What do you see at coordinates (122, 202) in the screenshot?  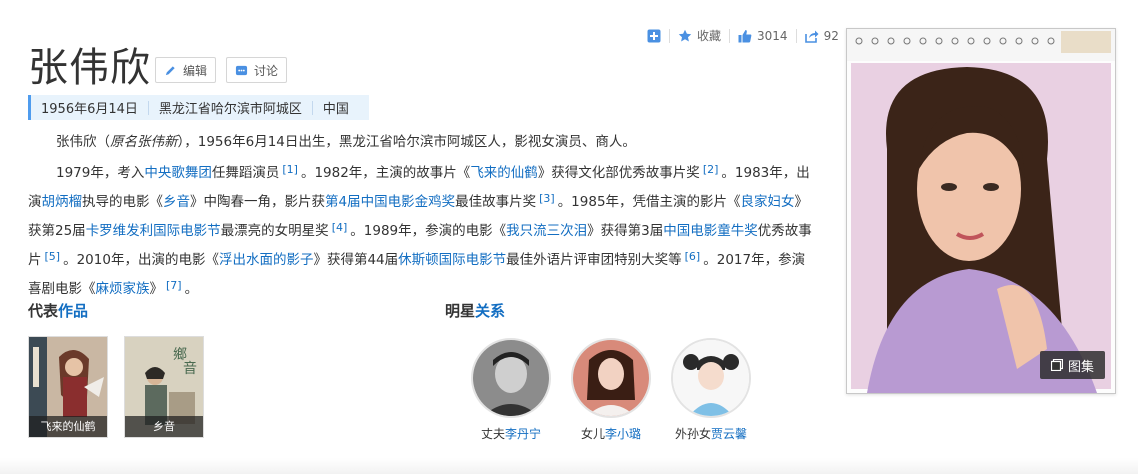 I see `intro-text: 执导的电影《` at bounding box center [122, 202].